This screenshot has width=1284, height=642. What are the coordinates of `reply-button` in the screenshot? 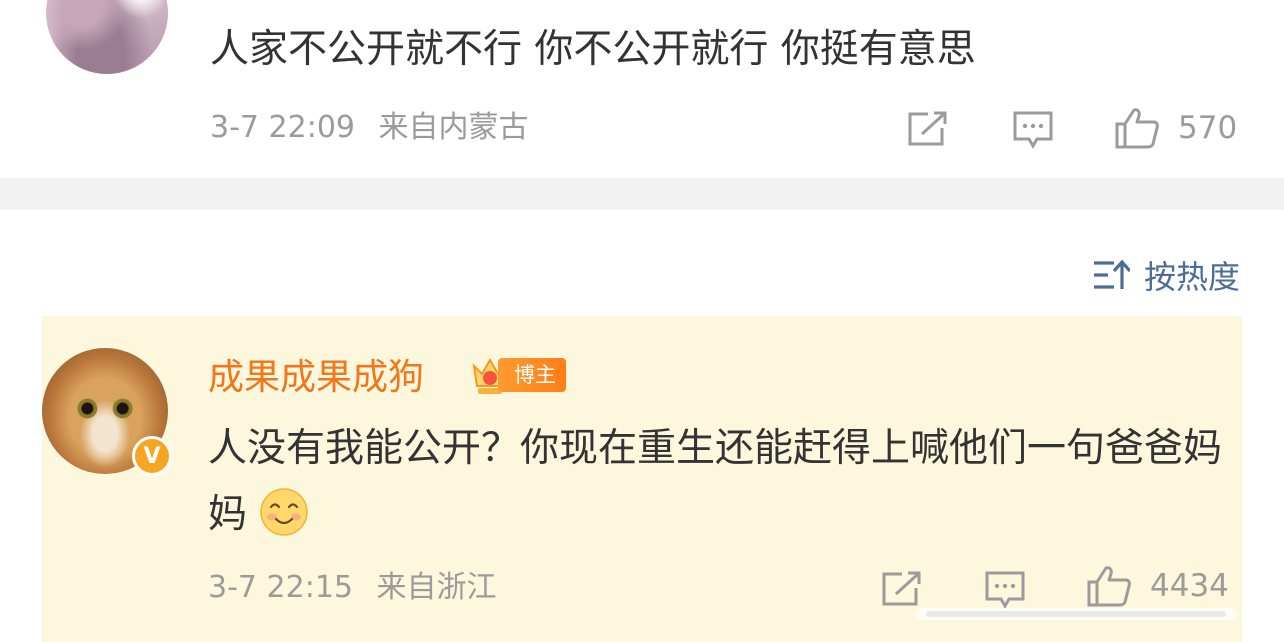 It's located at (1033, 130).